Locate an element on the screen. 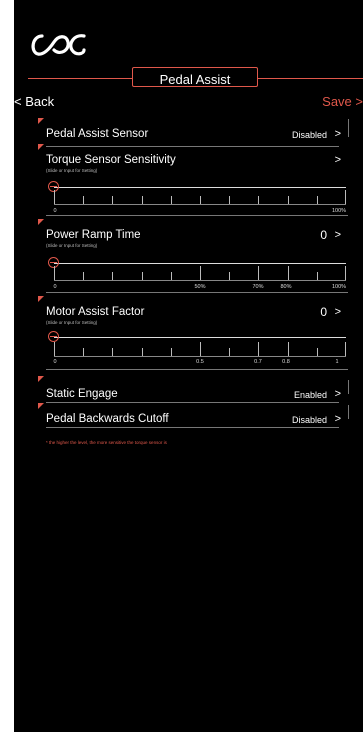 Image resolution: width=363 pixels, height=732 pixels. motor-assist-value: 0 is located at coordinates (323, 312).